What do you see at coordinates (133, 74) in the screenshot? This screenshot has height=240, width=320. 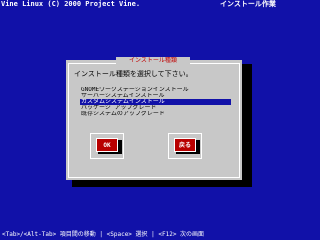 I see `dialog-prompt: インストール種類を選択して下さい。` at bounding box center [133, 74].